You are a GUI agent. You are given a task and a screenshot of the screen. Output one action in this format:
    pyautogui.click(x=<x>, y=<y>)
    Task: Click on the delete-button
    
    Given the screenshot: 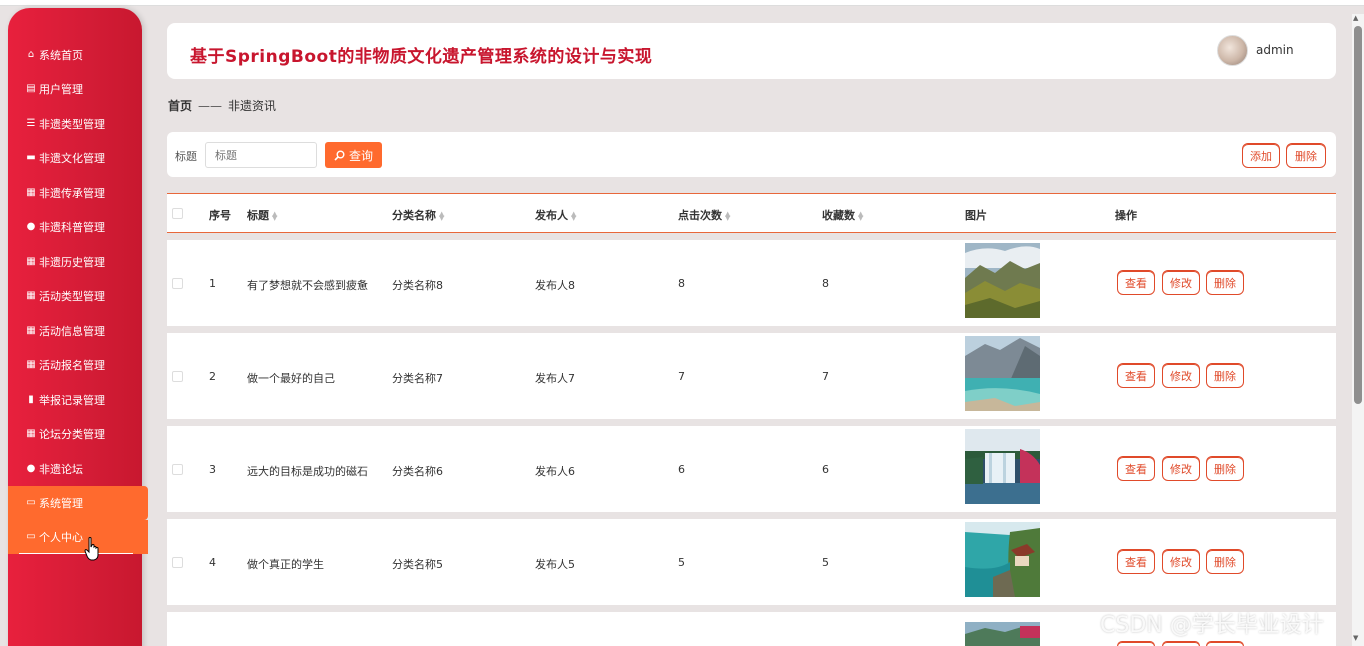 What is the action you would take?
    pyautogui.click(x=1225, y=643)
    